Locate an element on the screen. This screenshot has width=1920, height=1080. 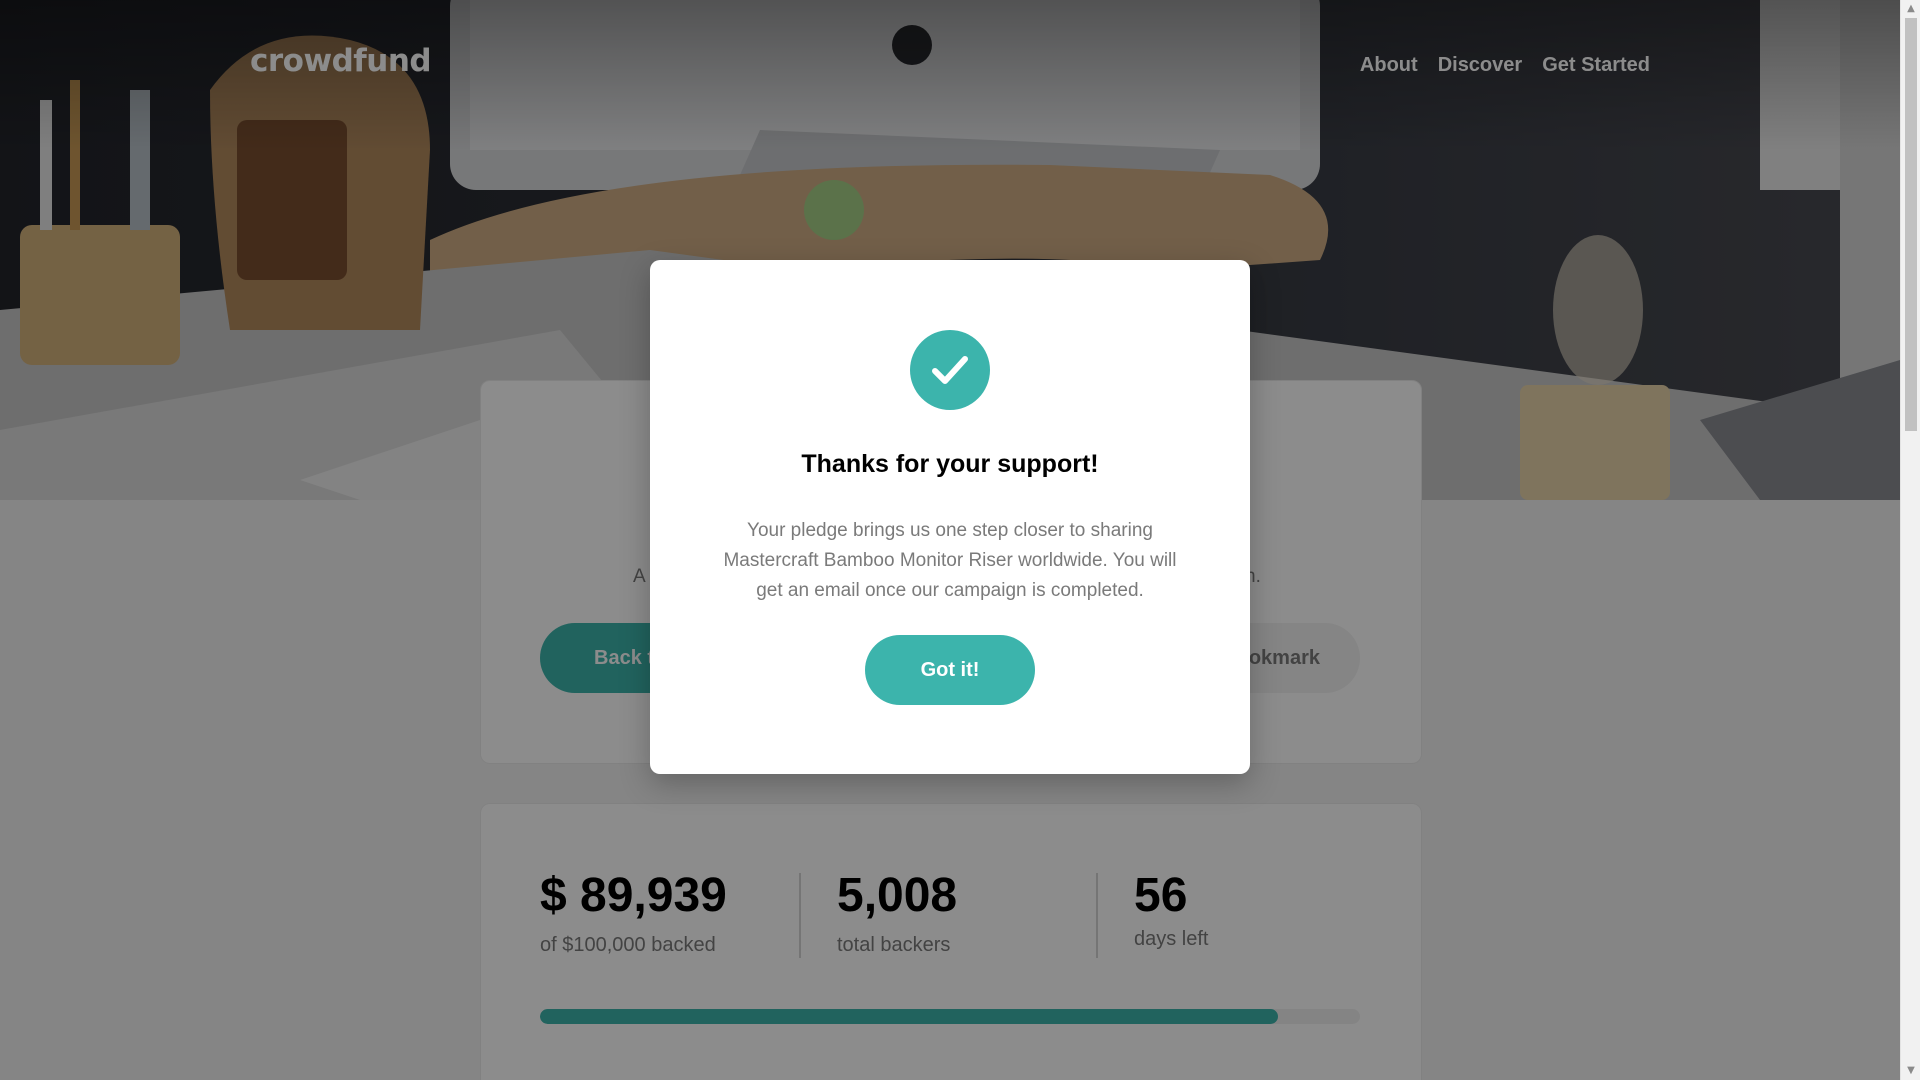
scroll-down-icon: ▼ is located at coordinates (1910, 1071).